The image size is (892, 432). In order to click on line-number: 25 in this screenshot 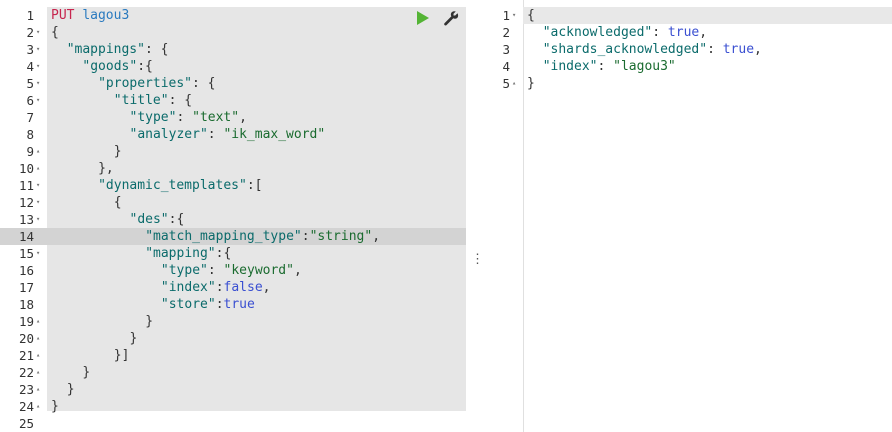, I will do `click(26, 423)`.